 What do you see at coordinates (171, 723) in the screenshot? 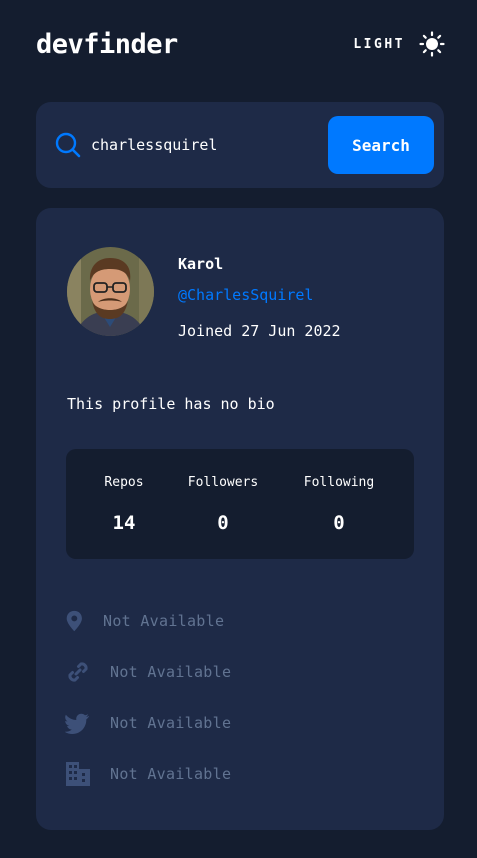
I see `twitter-text: Not Available` at bounding box center [171, 723].